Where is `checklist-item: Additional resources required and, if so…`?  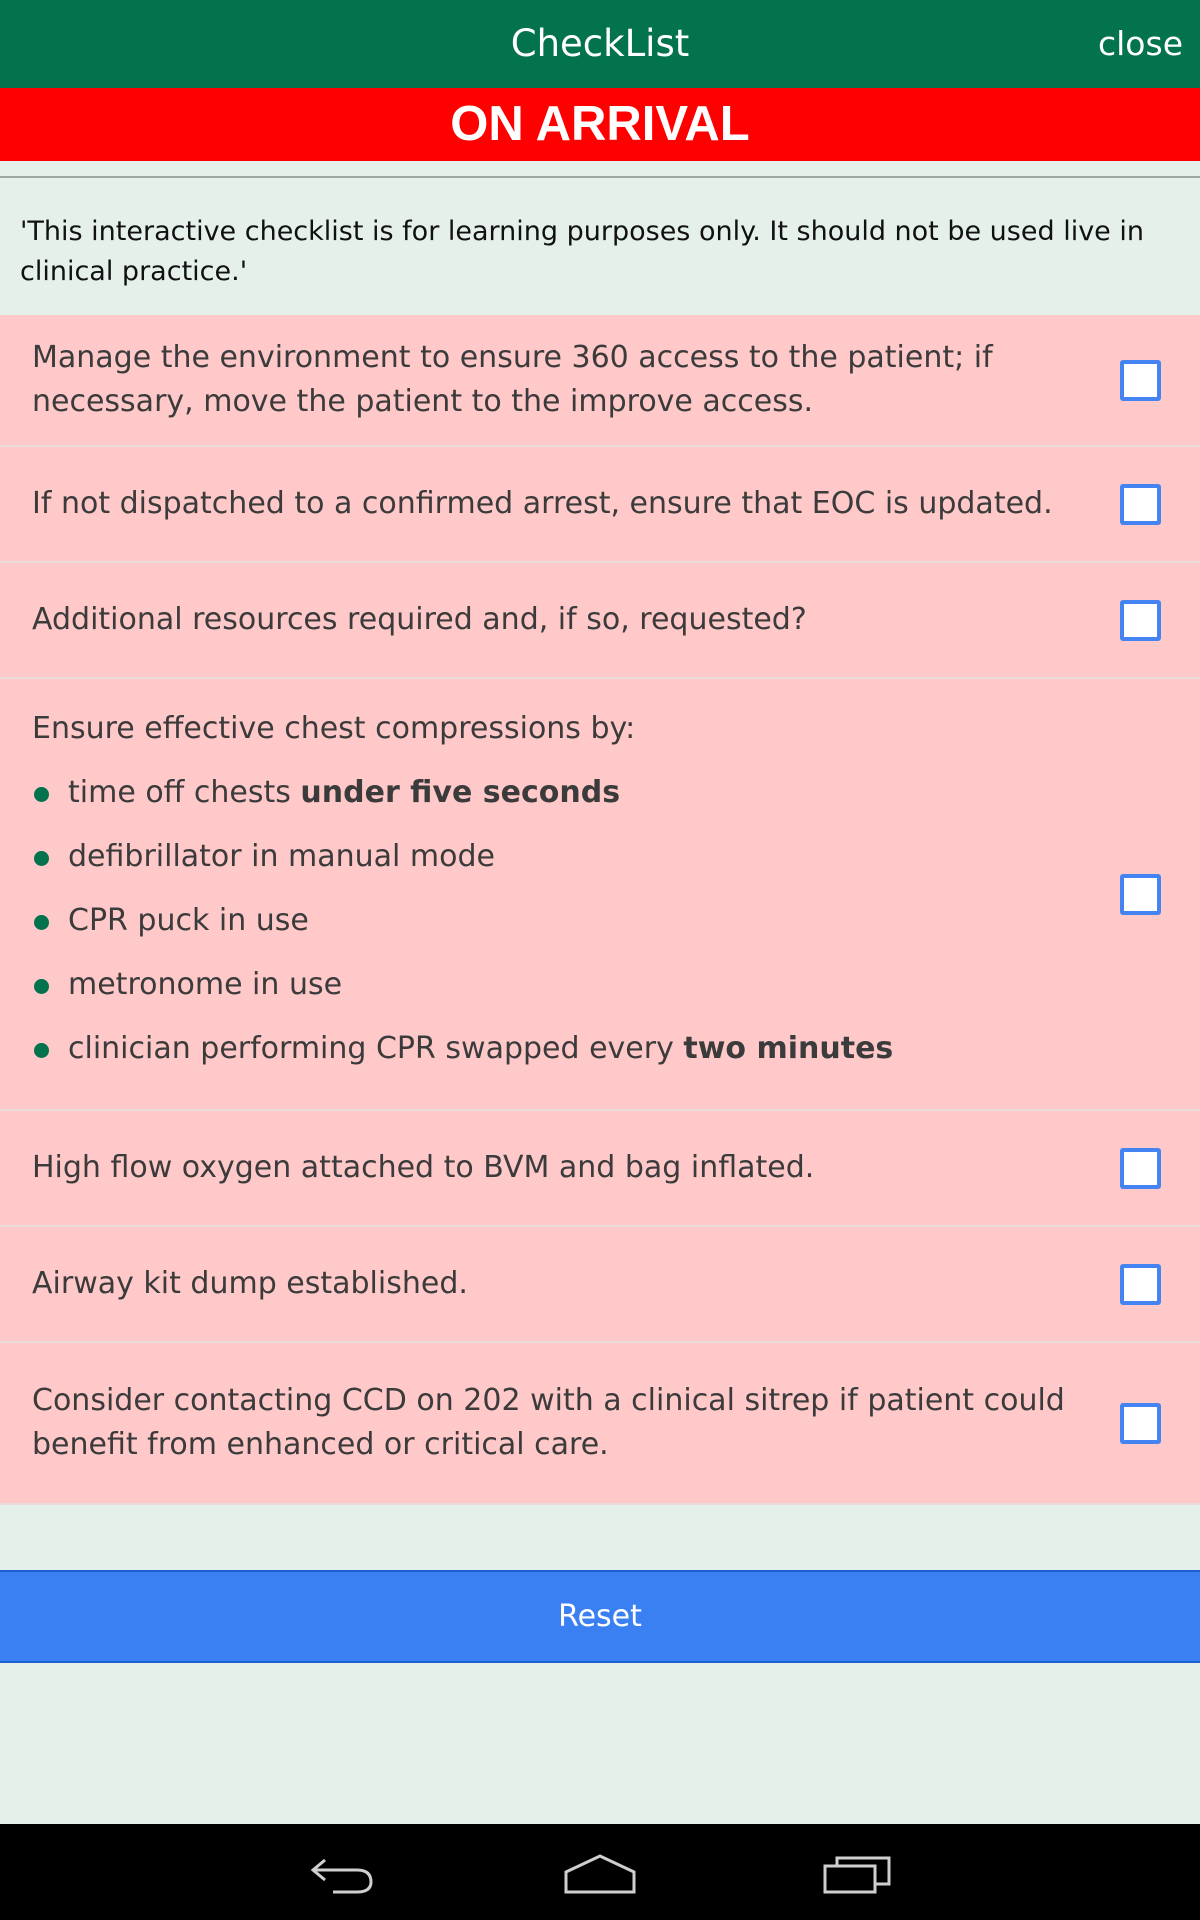
checklist-item: Additional resources required and, if so… is located at coordinates (600, 621).